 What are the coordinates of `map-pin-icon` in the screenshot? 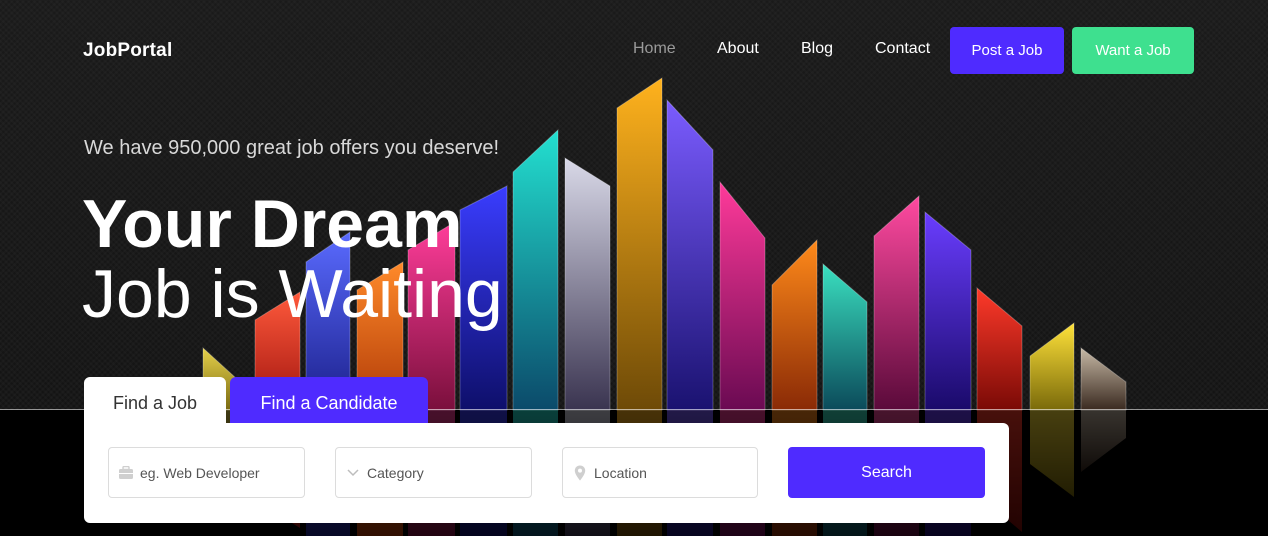 It's located at (580, 473).